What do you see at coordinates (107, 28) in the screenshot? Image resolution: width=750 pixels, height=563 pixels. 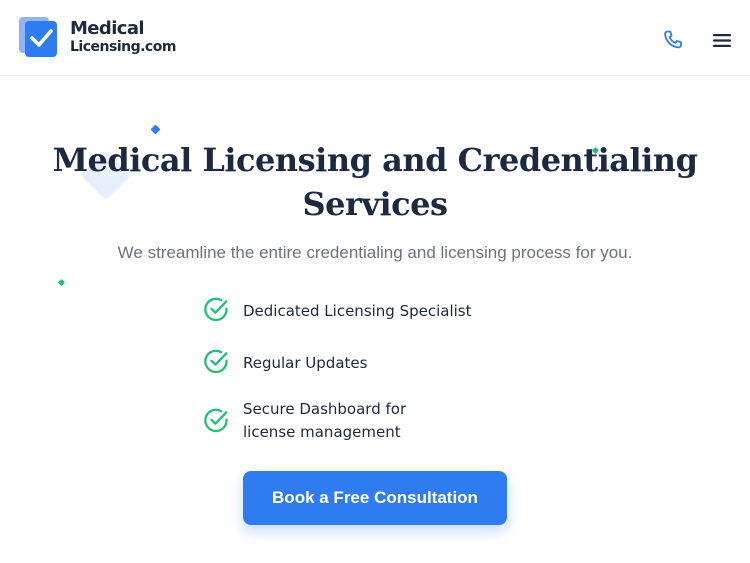 I see `logo-text-line1: Medical` at bounding box center [107, 28].